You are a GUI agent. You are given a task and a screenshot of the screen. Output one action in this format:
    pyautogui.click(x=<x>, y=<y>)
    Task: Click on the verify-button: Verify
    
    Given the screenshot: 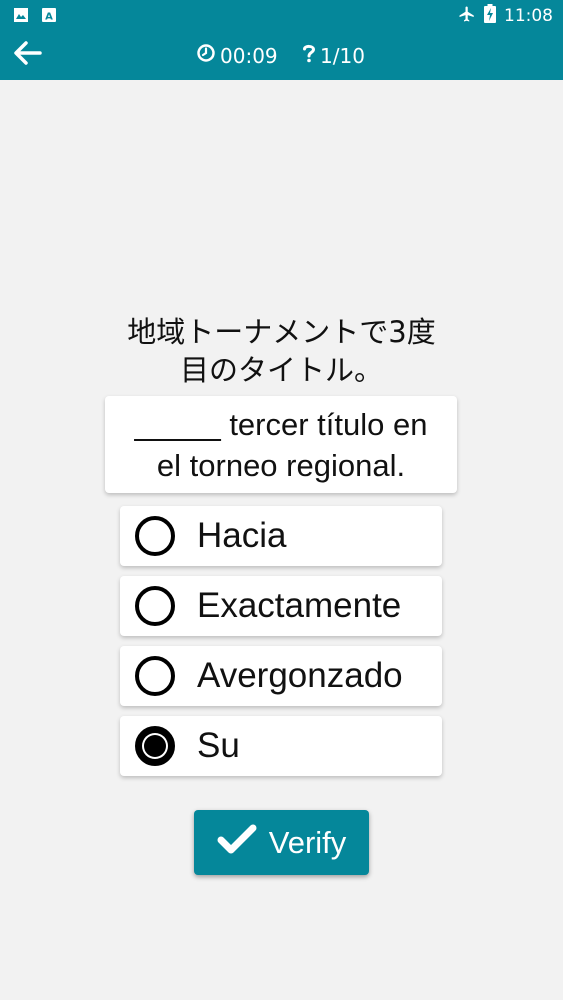 What is the action you would take?
    pyautogui.click(x=281, y=842)
    